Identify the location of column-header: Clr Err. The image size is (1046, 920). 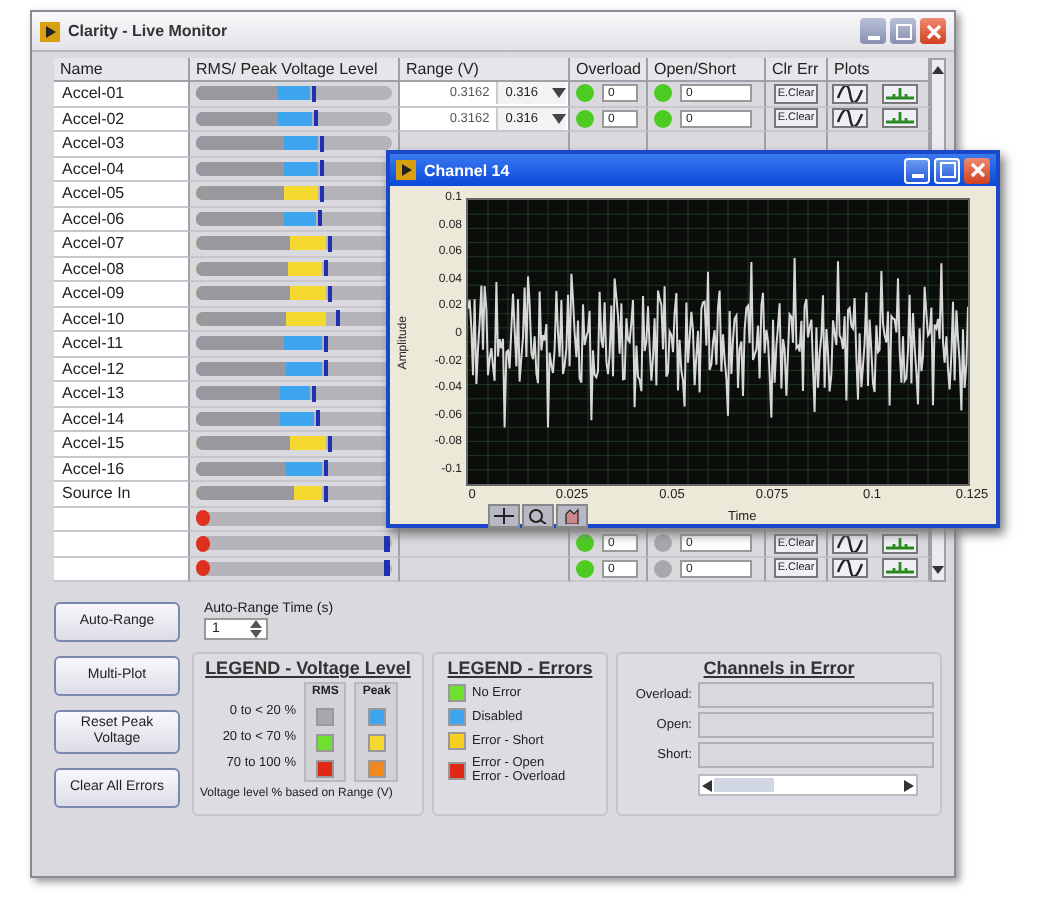
(797, 70).